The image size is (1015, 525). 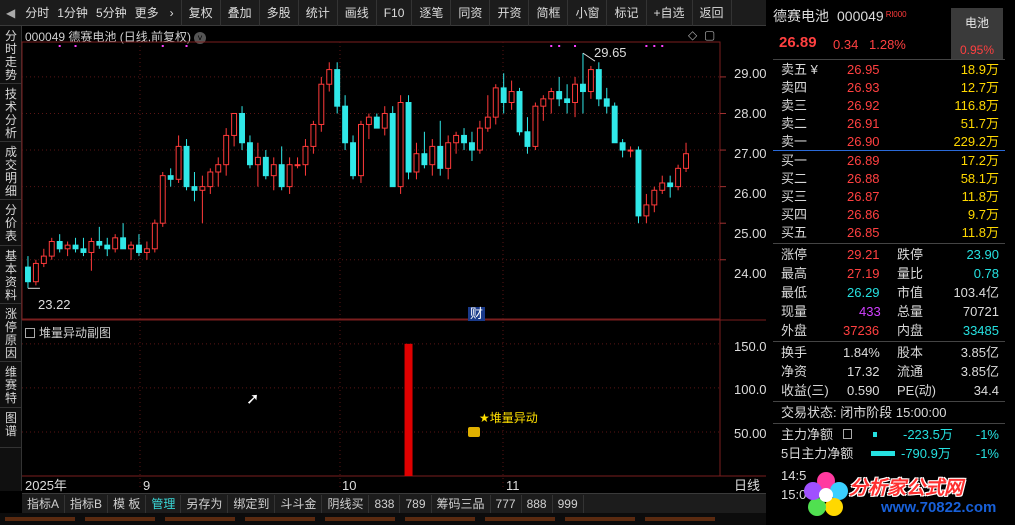 I want to click on ask-row: 卖一 26.90 229.2万, so click(x=890, y=141).